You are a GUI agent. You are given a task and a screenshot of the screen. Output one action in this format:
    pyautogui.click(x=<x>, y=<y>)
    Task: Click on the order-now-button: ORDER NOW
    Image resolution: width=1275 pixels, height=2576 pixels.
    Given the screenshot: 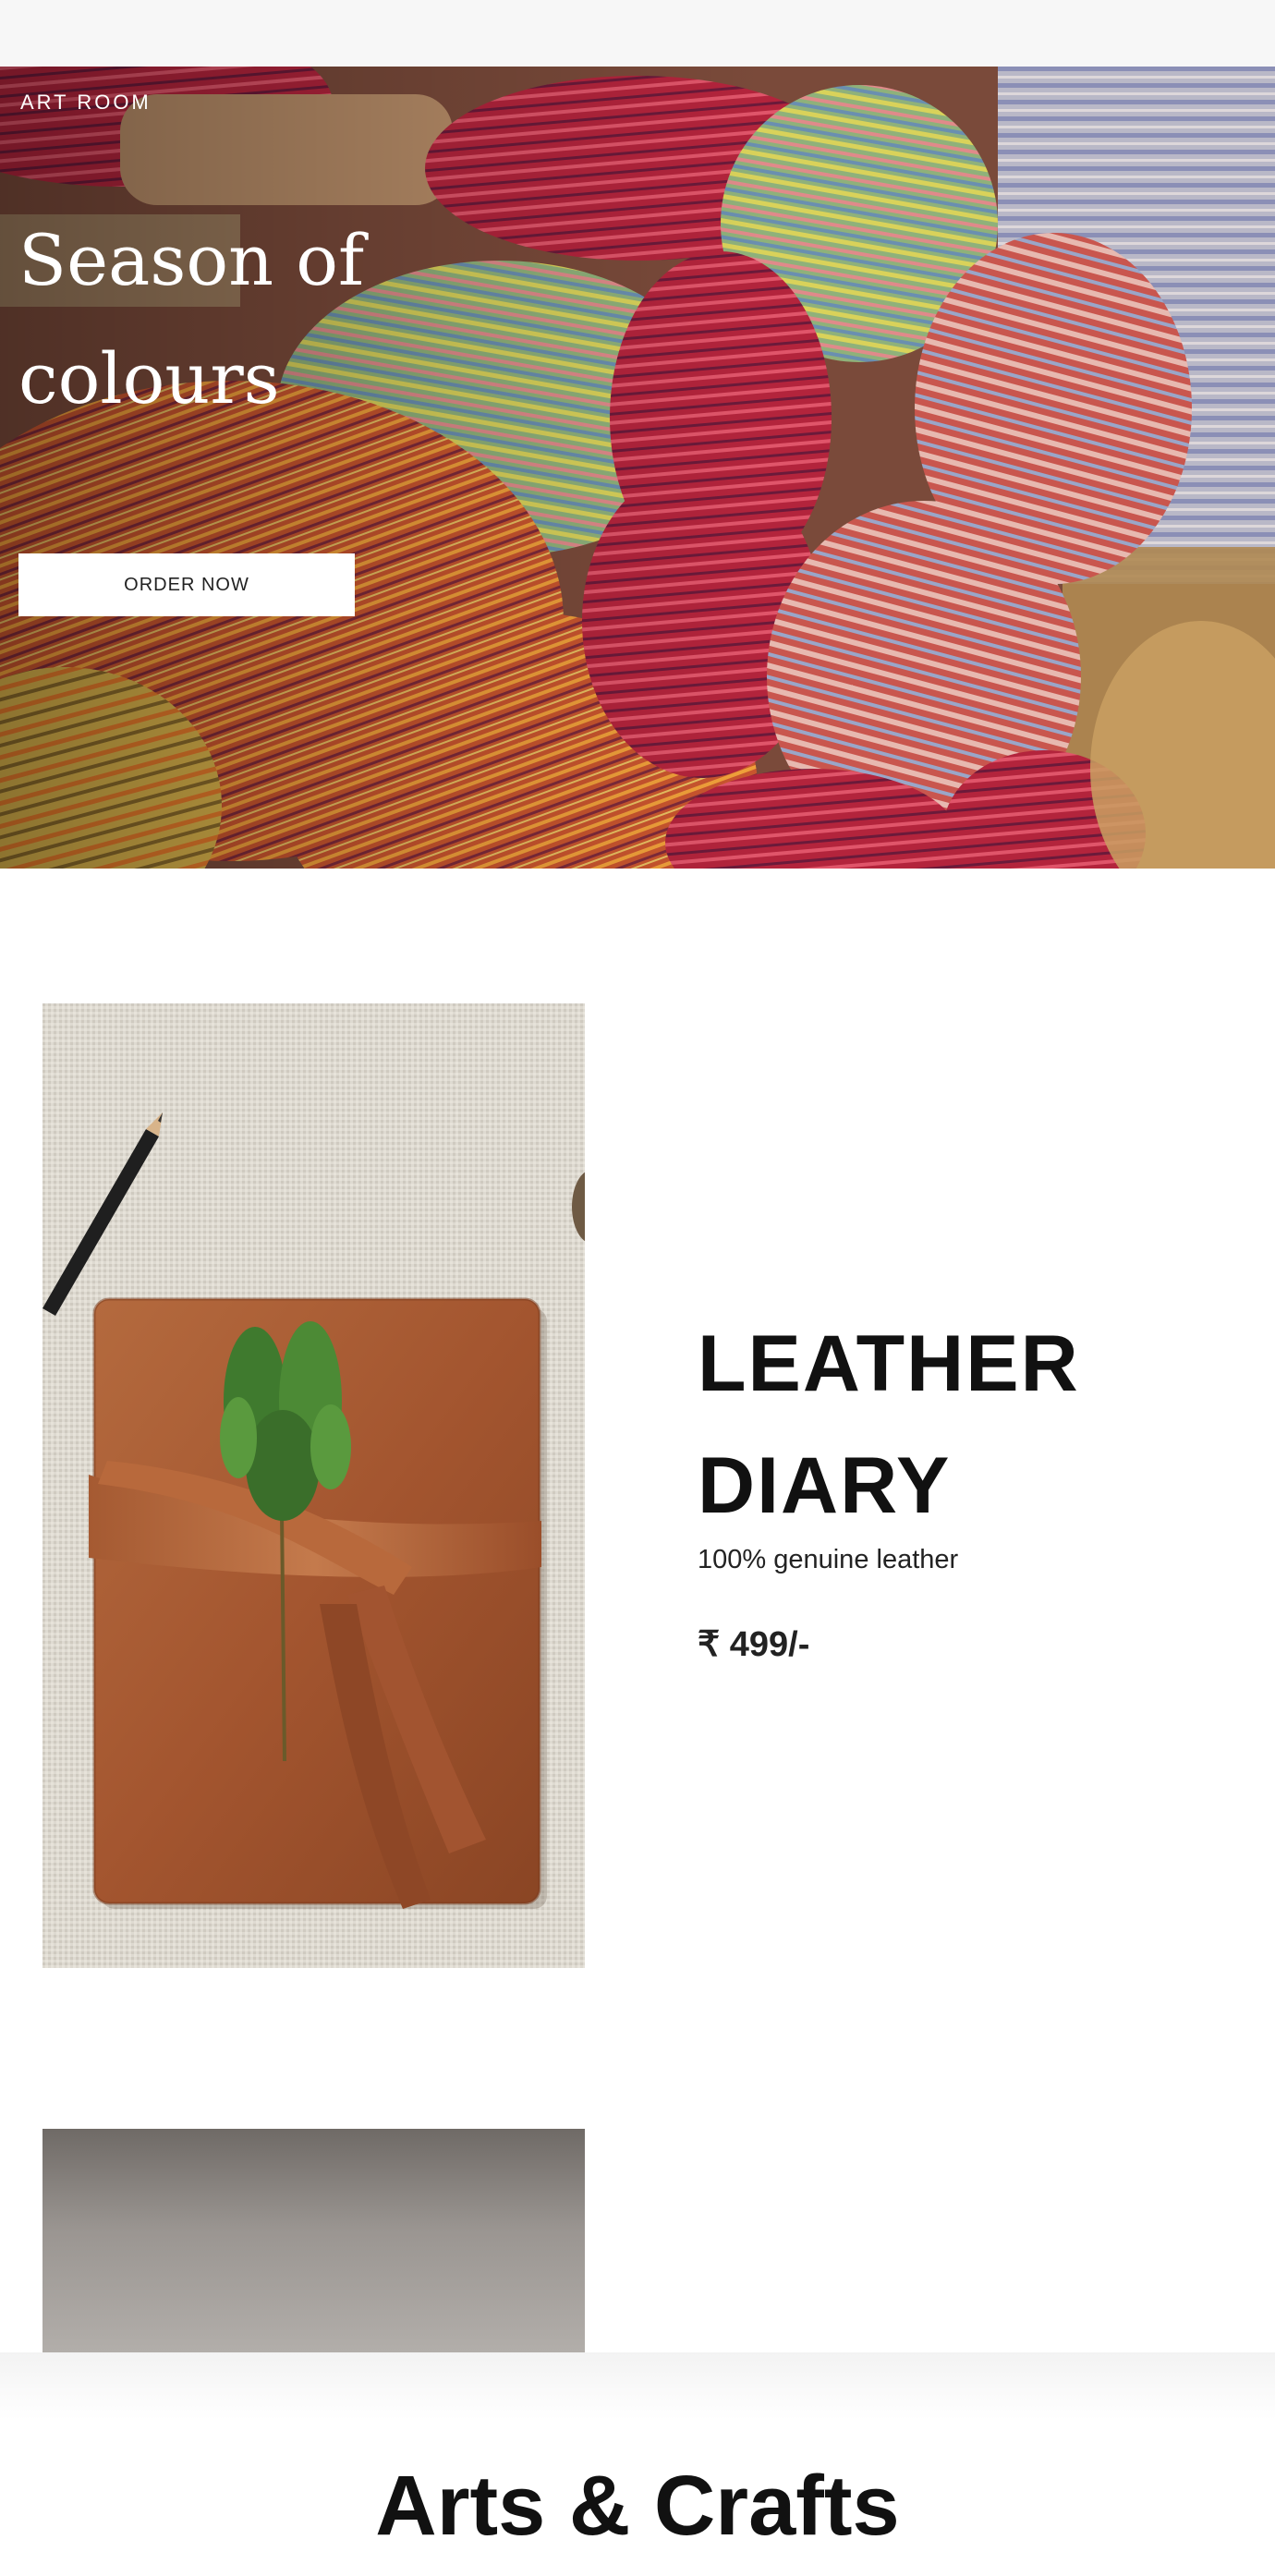 What is the action you would take?
    pyautogui.click(x=186, y=584)
    